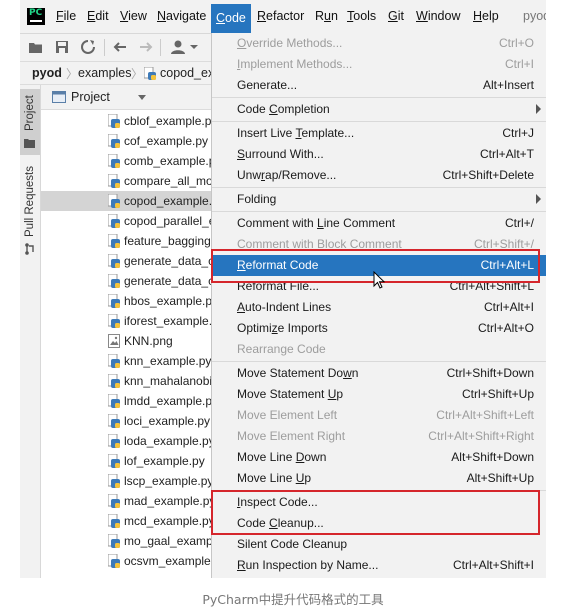 The width and height of the screenshot is (586, 612). What do you see at coordinates (506, 154) in the screenshot?
I see `menu-item-shortcut: Ctrl+Alt+T` at bounding box center [506, 154].